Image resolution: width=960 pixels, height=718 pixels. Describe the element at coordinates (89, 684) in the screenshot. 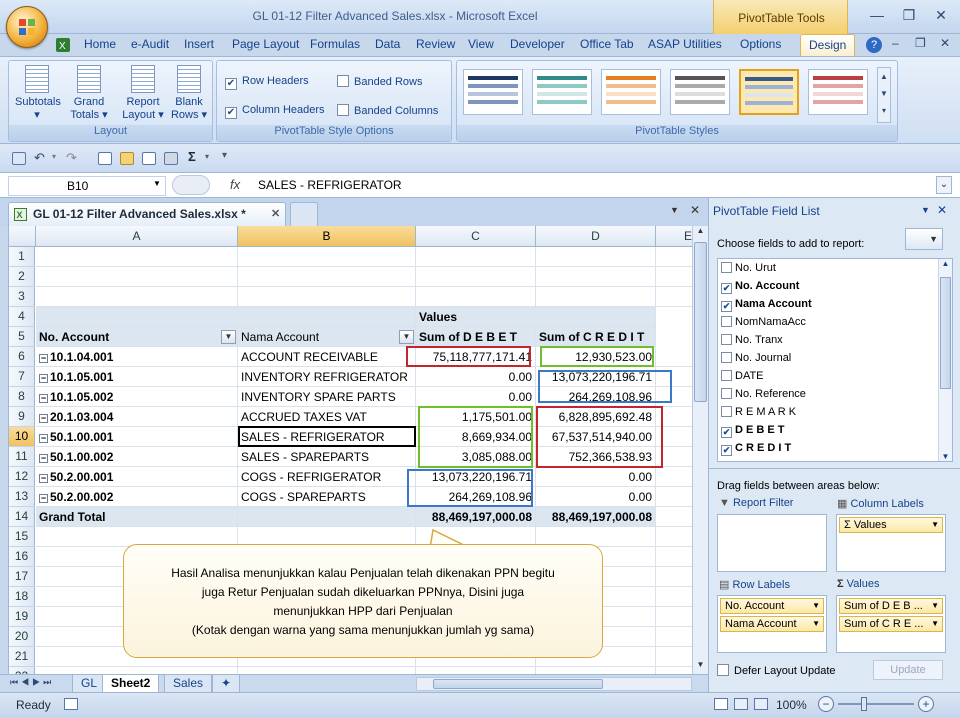

I see `sheet-tab-gl: GL` at that location.